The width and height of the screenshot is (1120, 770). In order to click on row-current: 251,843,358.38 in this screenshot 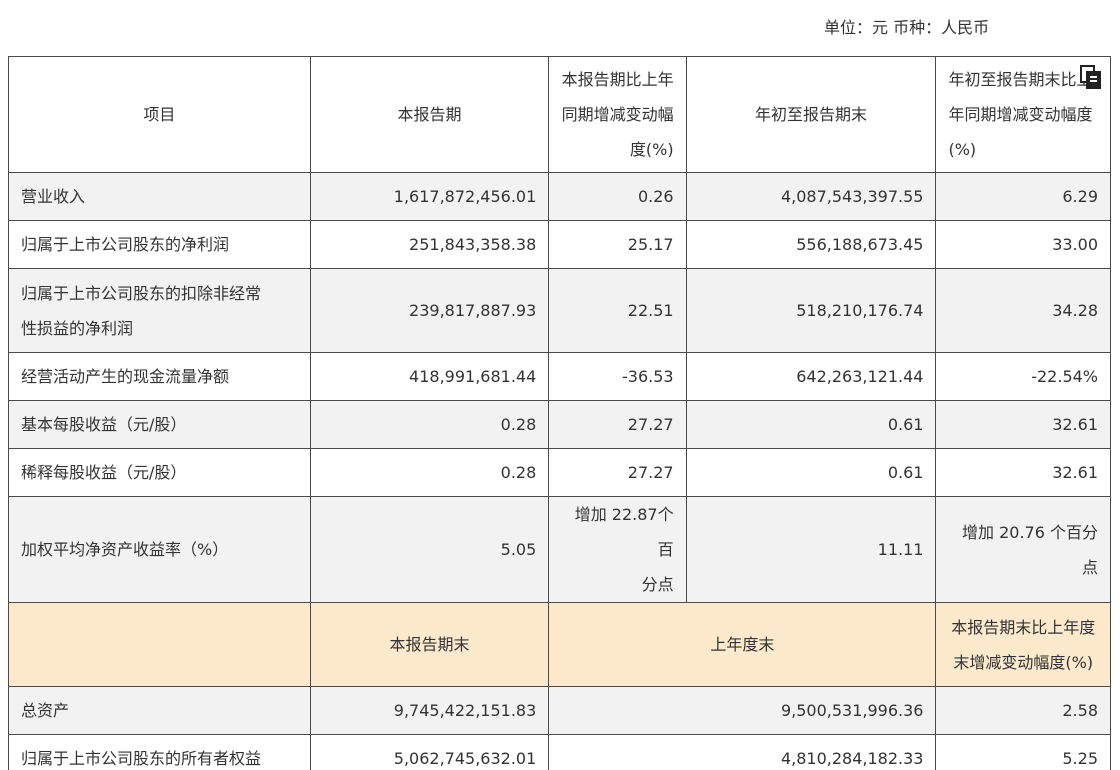, I will do `click(429, 244)`.